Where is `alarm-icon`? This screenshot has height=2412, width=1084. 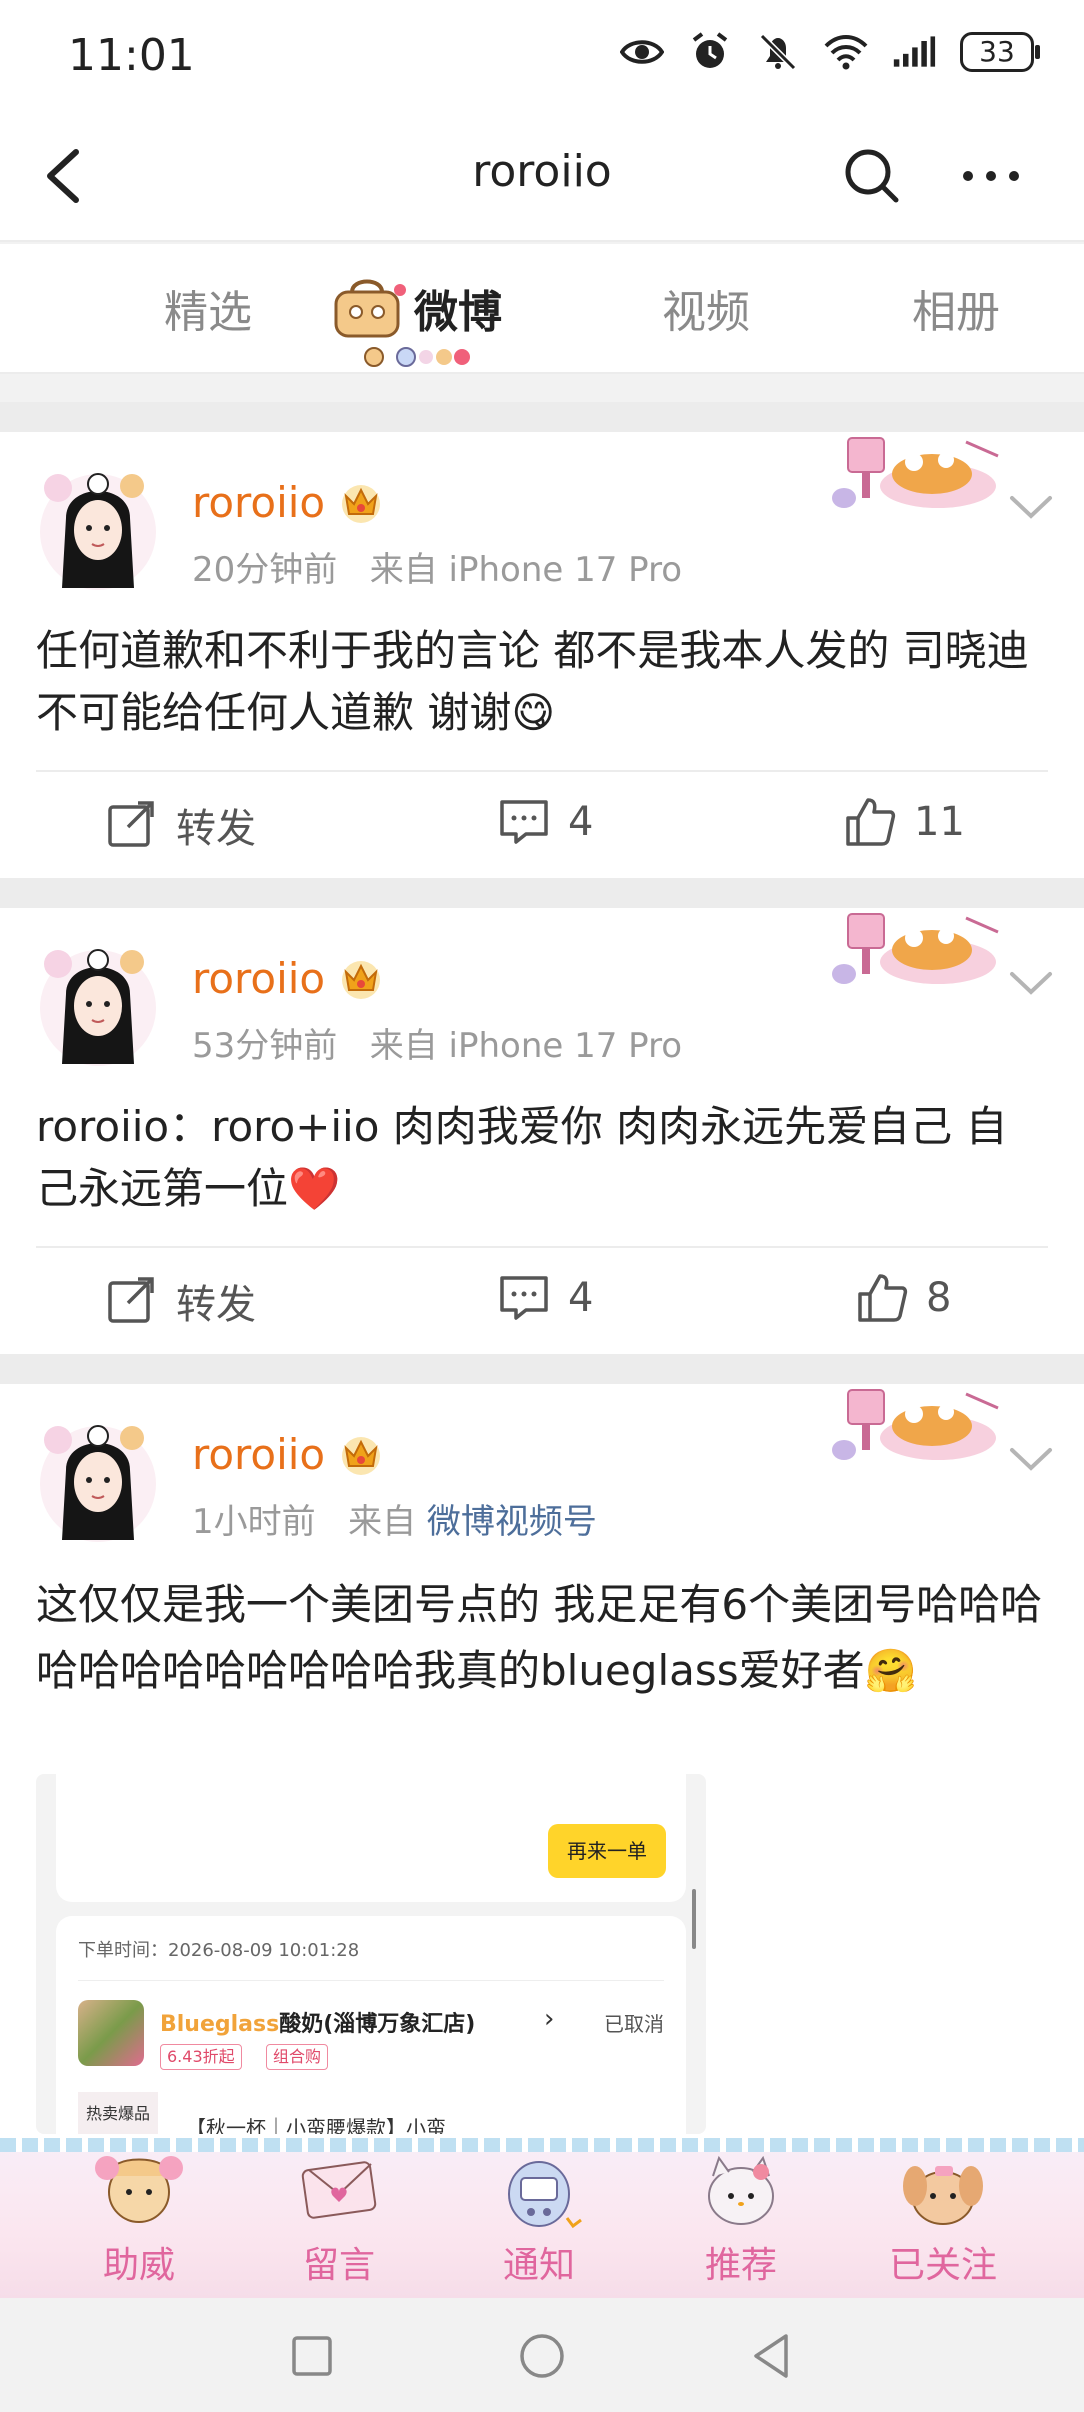
alarm-icon is located at coordinates (710, 52).